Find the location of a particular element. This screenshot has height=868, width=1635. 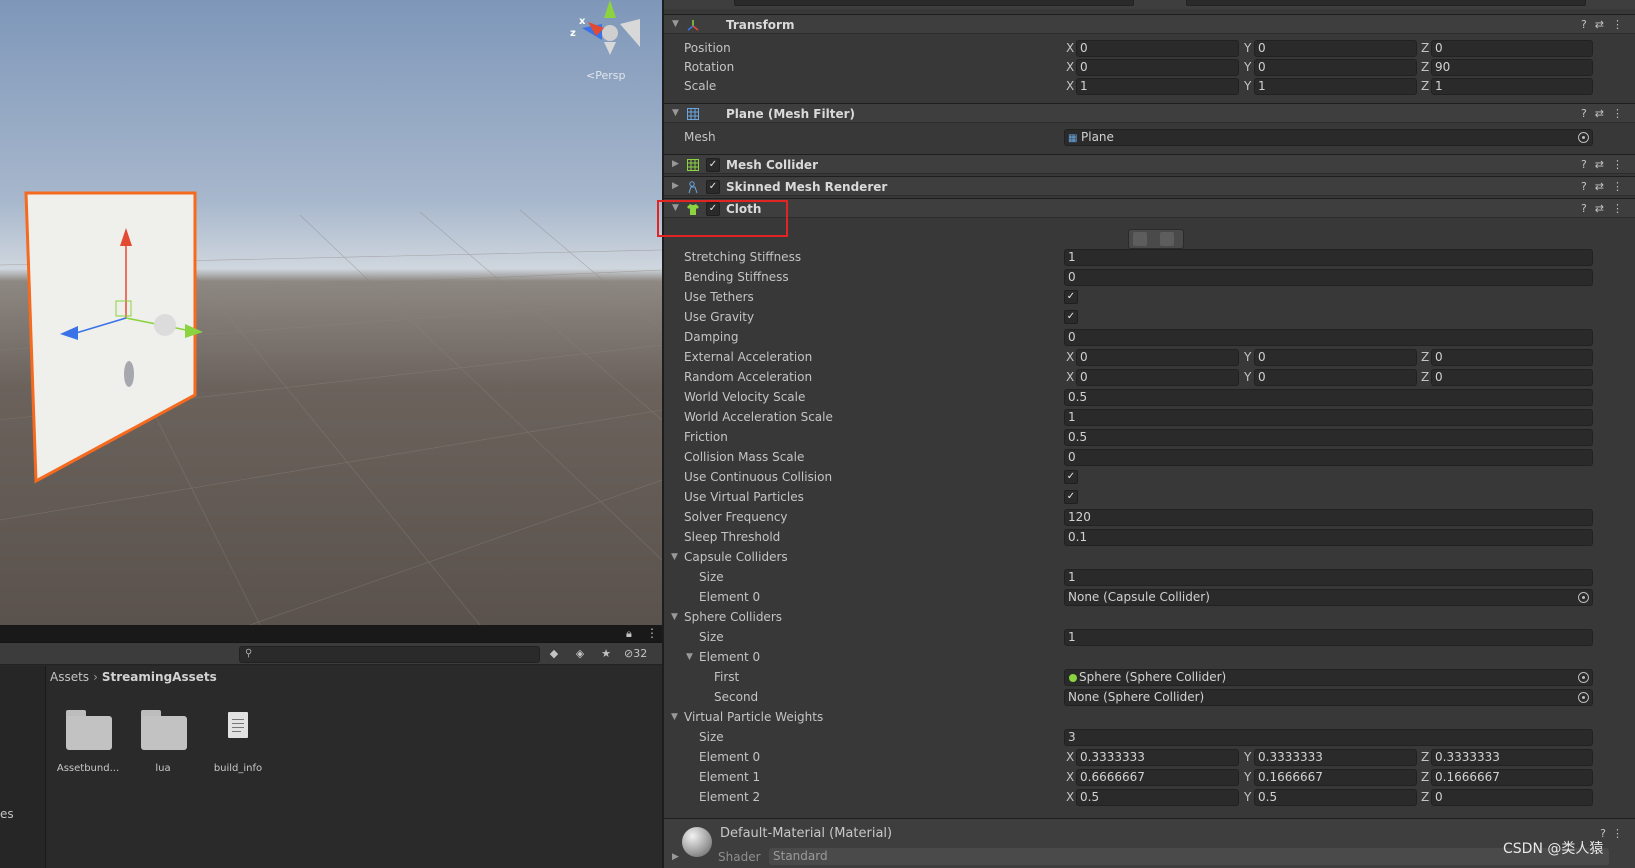

capsule-colliders-foldout: ▼ Capsule Colliders is located at coordinates (1149, 557).